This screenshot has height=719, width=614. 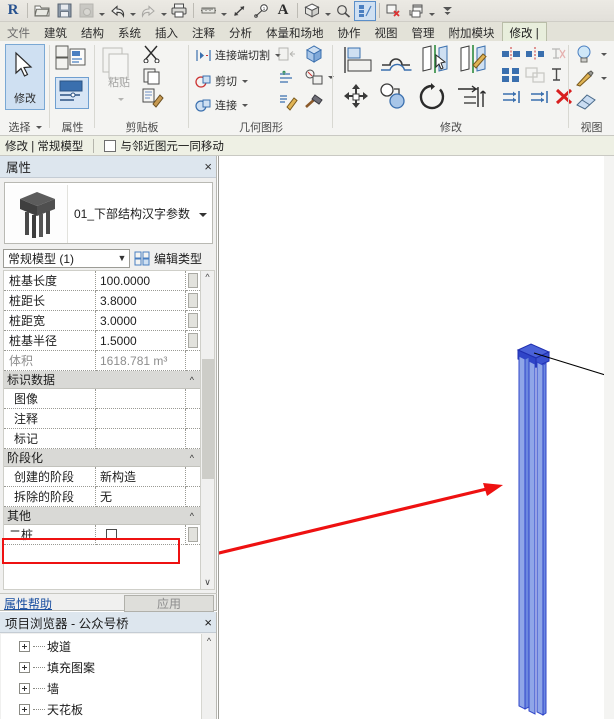 What do you see at coordinates (436, 60) in the screenshot?
I see `mirror-pick-axis-icon` at bounding box center [436, 60].